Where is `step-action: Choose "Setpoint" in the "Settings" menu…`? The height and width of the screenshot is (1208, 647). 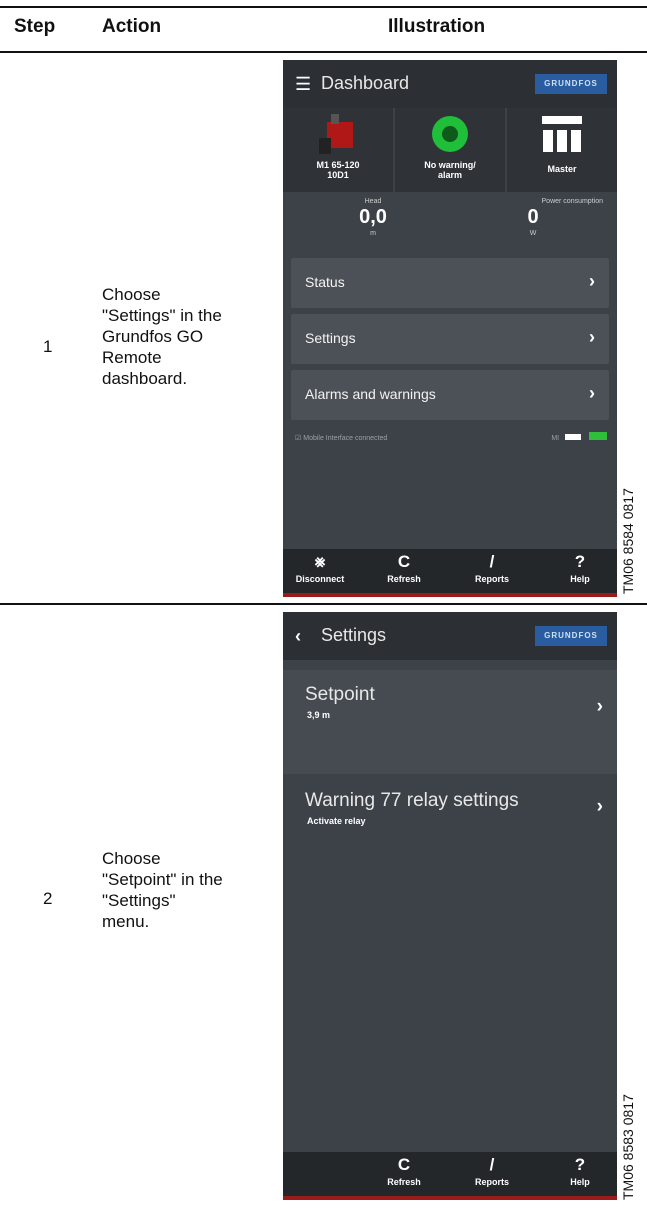
step-action: Choose "Setpoint" in the "Settings" menu… is located at coordinates (162, 890).